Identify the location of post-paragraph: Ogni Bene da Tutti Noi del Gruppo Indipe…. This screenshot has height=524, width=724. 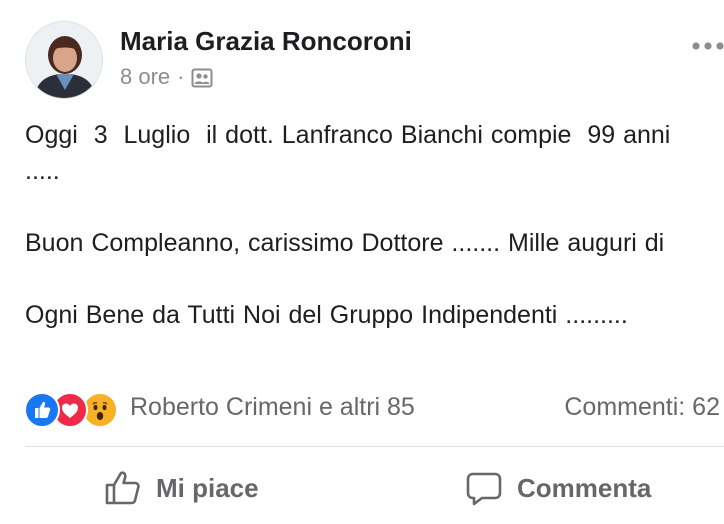
(326, 315).